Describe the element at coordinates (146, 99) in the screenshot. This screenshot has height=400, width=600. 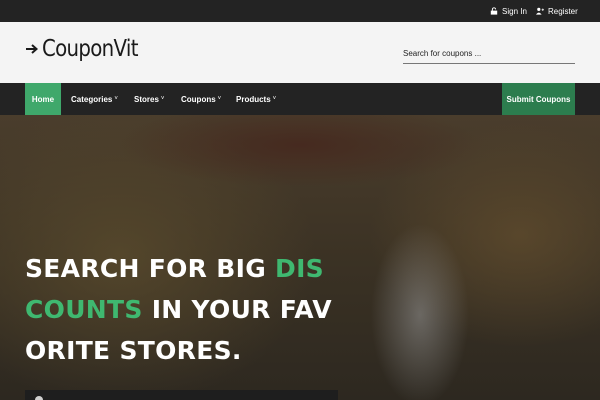
I see `nav-stores-label: Stores` at that location.